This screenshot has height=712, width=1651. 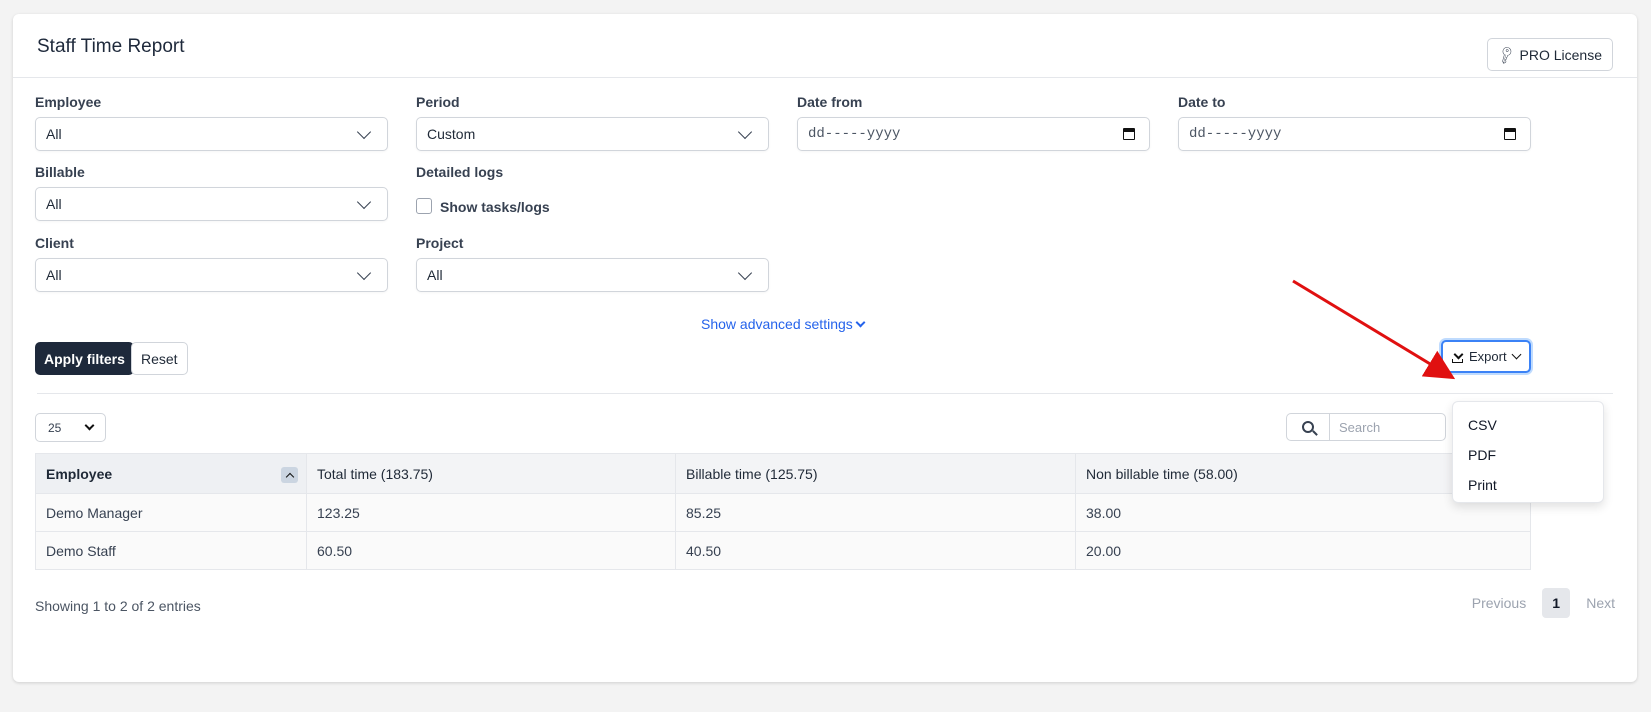 I want to click on reset-button: Reset, so click(x=159, y=358).